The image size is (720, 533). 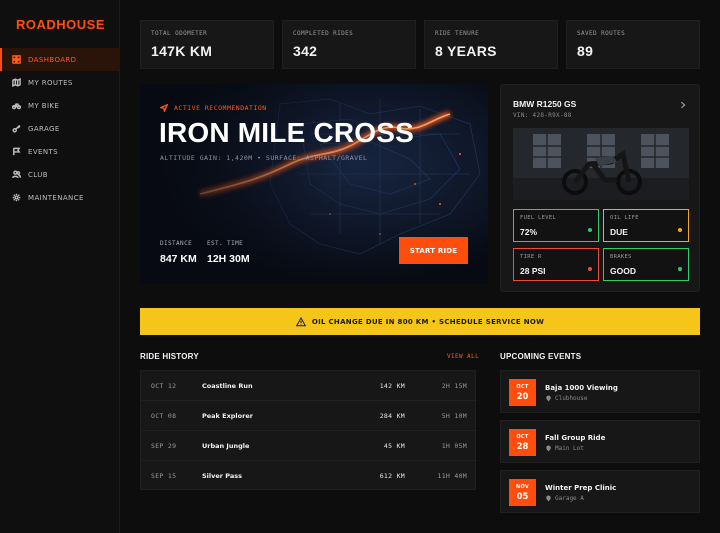 What do you see at coordinates (633, 44) in the screenshot?
I see `stat-card-saved-routes: SAVED ROUTES 89` at bounding box center [633, 44].